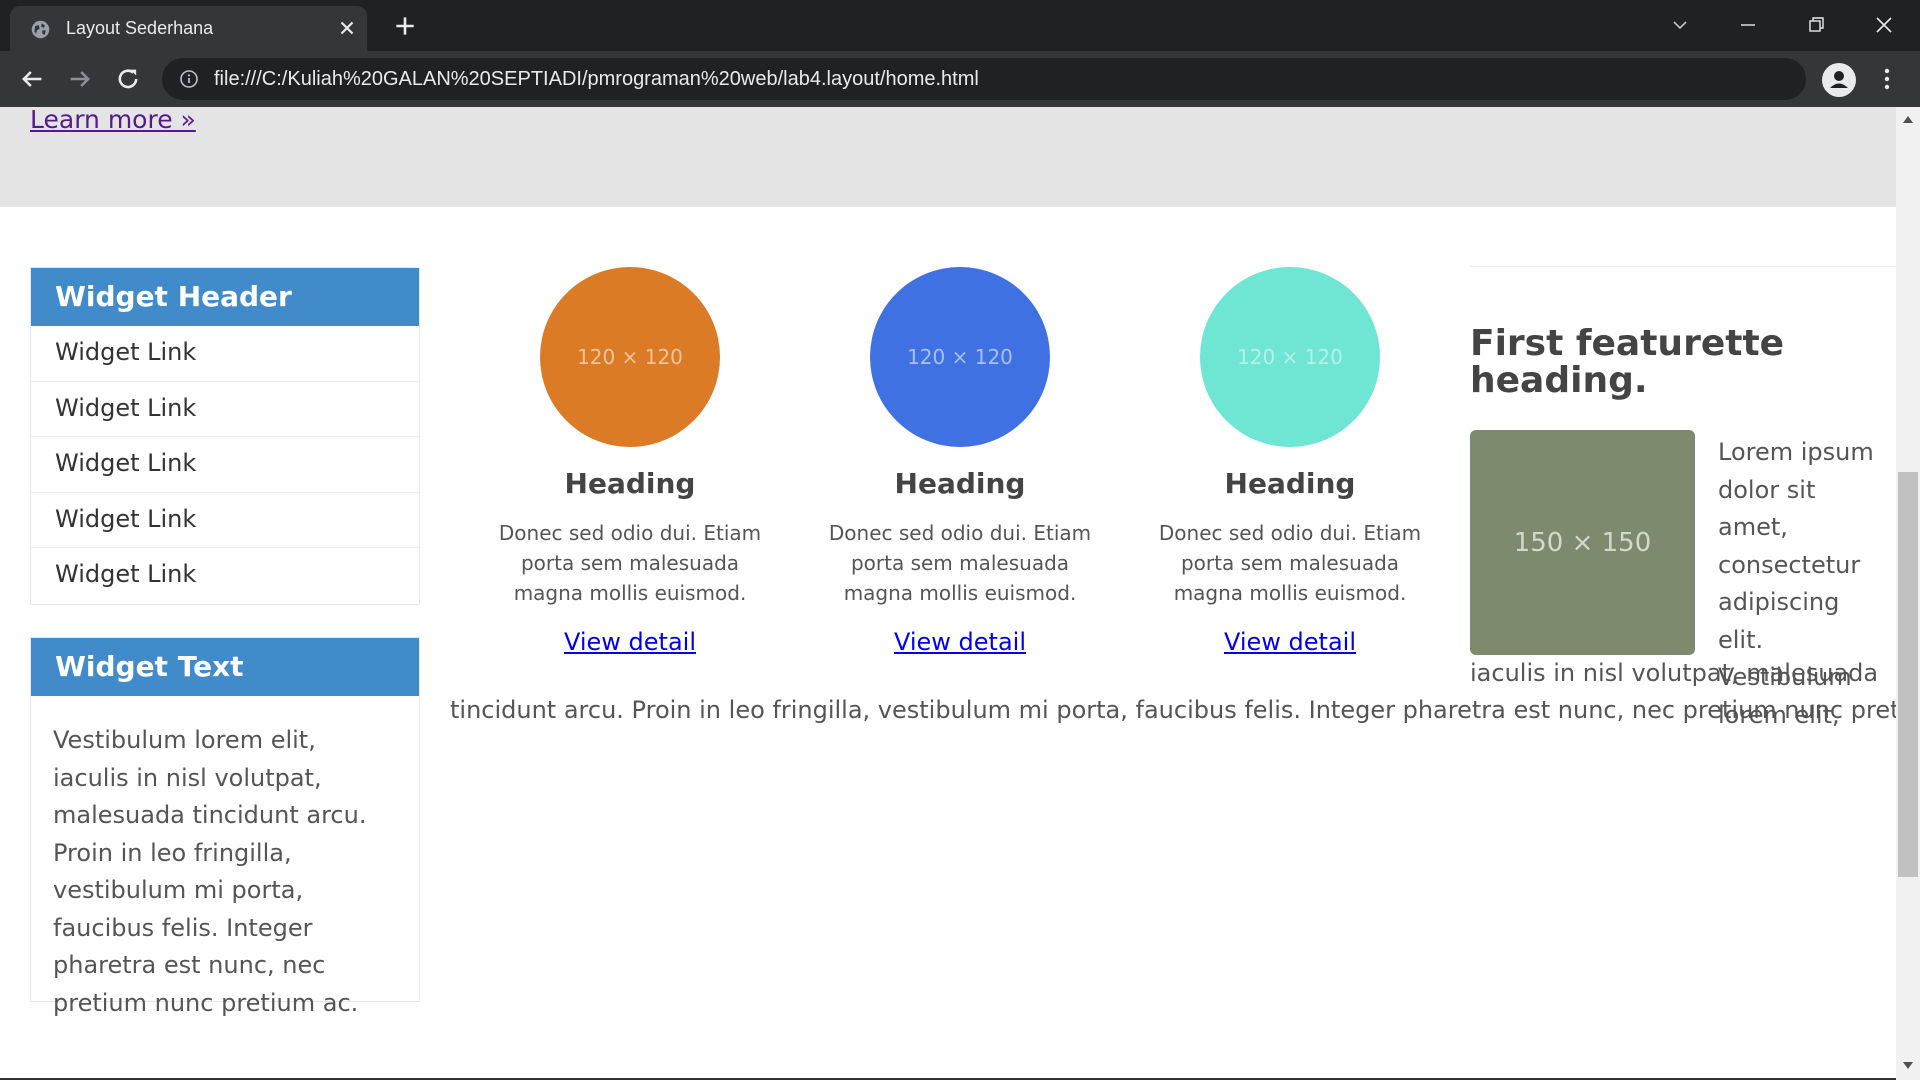  What do you see at coordinates (1908, 1066) in the screenshot?
I see `scroll-down-arrow-icon` at bounding box center [1908, 1066].